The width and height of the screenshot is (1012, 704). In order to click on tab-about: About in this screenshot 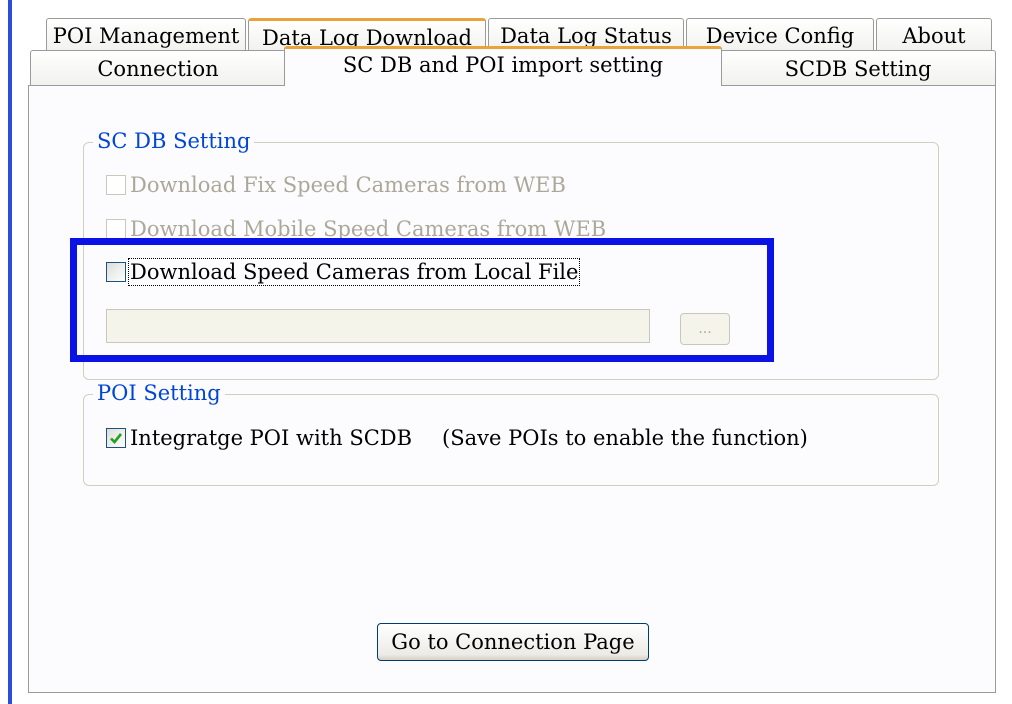, I will do `click(934, 35)`.